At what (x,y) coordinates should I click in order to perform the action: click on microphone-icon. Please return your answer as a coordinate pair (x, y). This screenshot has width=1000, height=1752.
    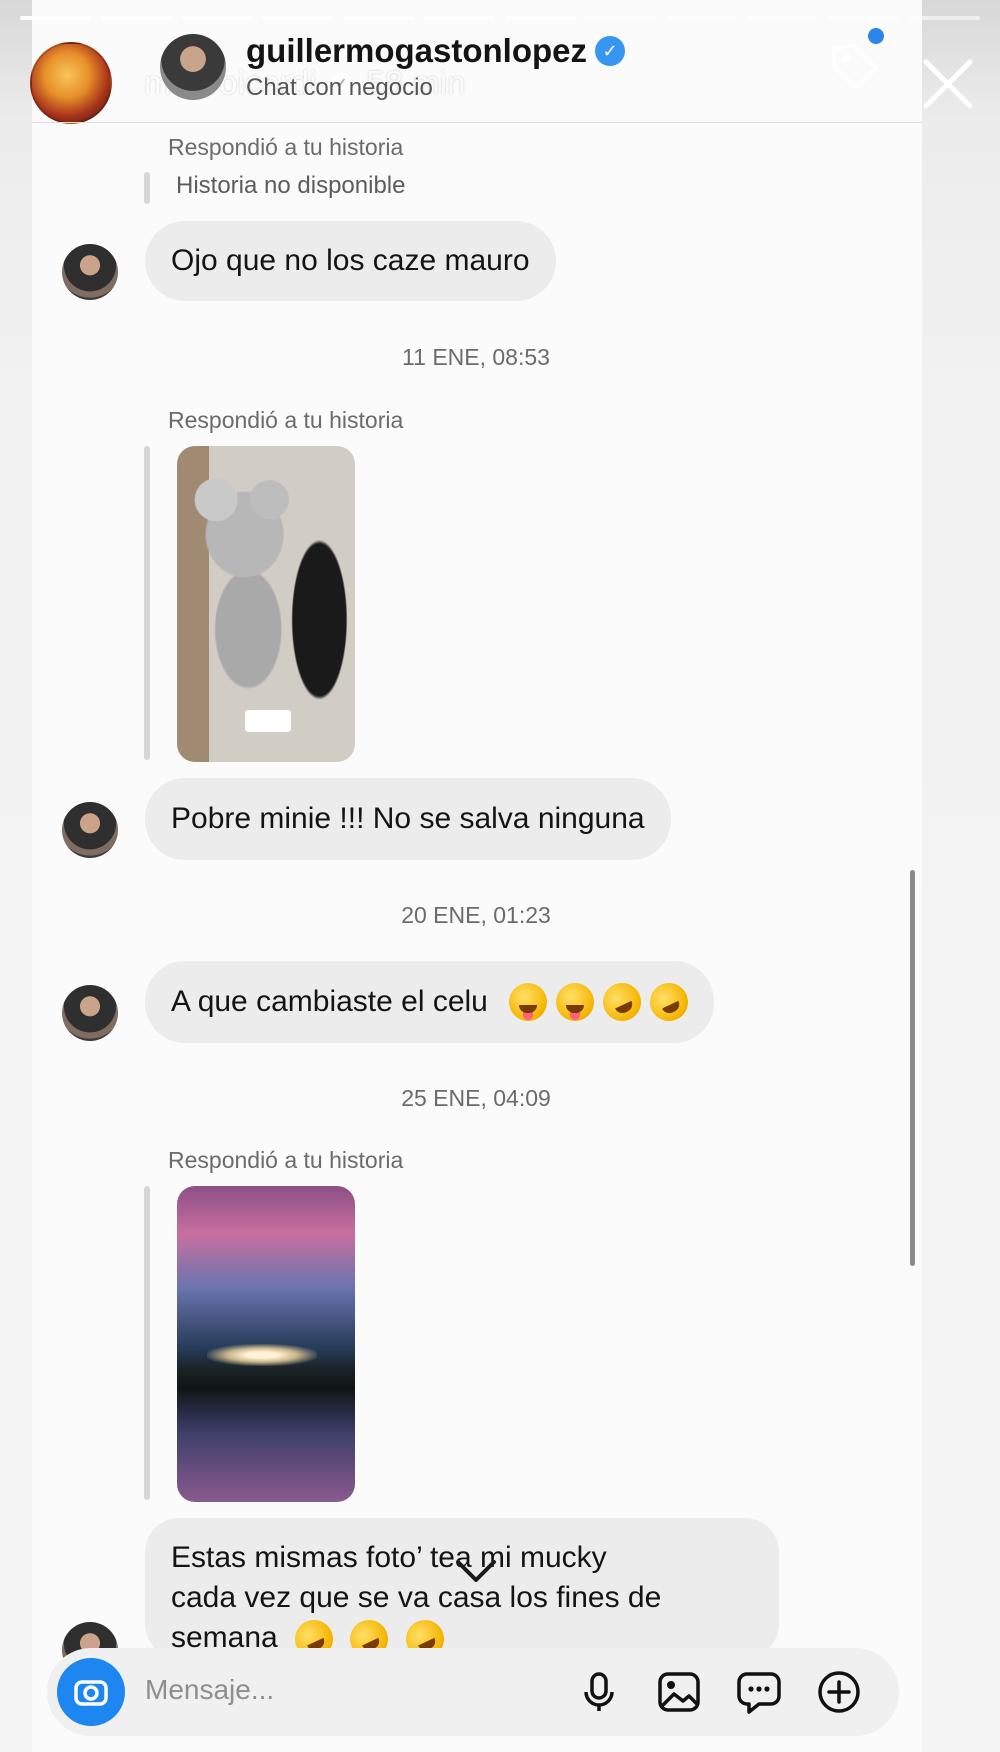
    Looking at the image, I should click on (599, 1692).